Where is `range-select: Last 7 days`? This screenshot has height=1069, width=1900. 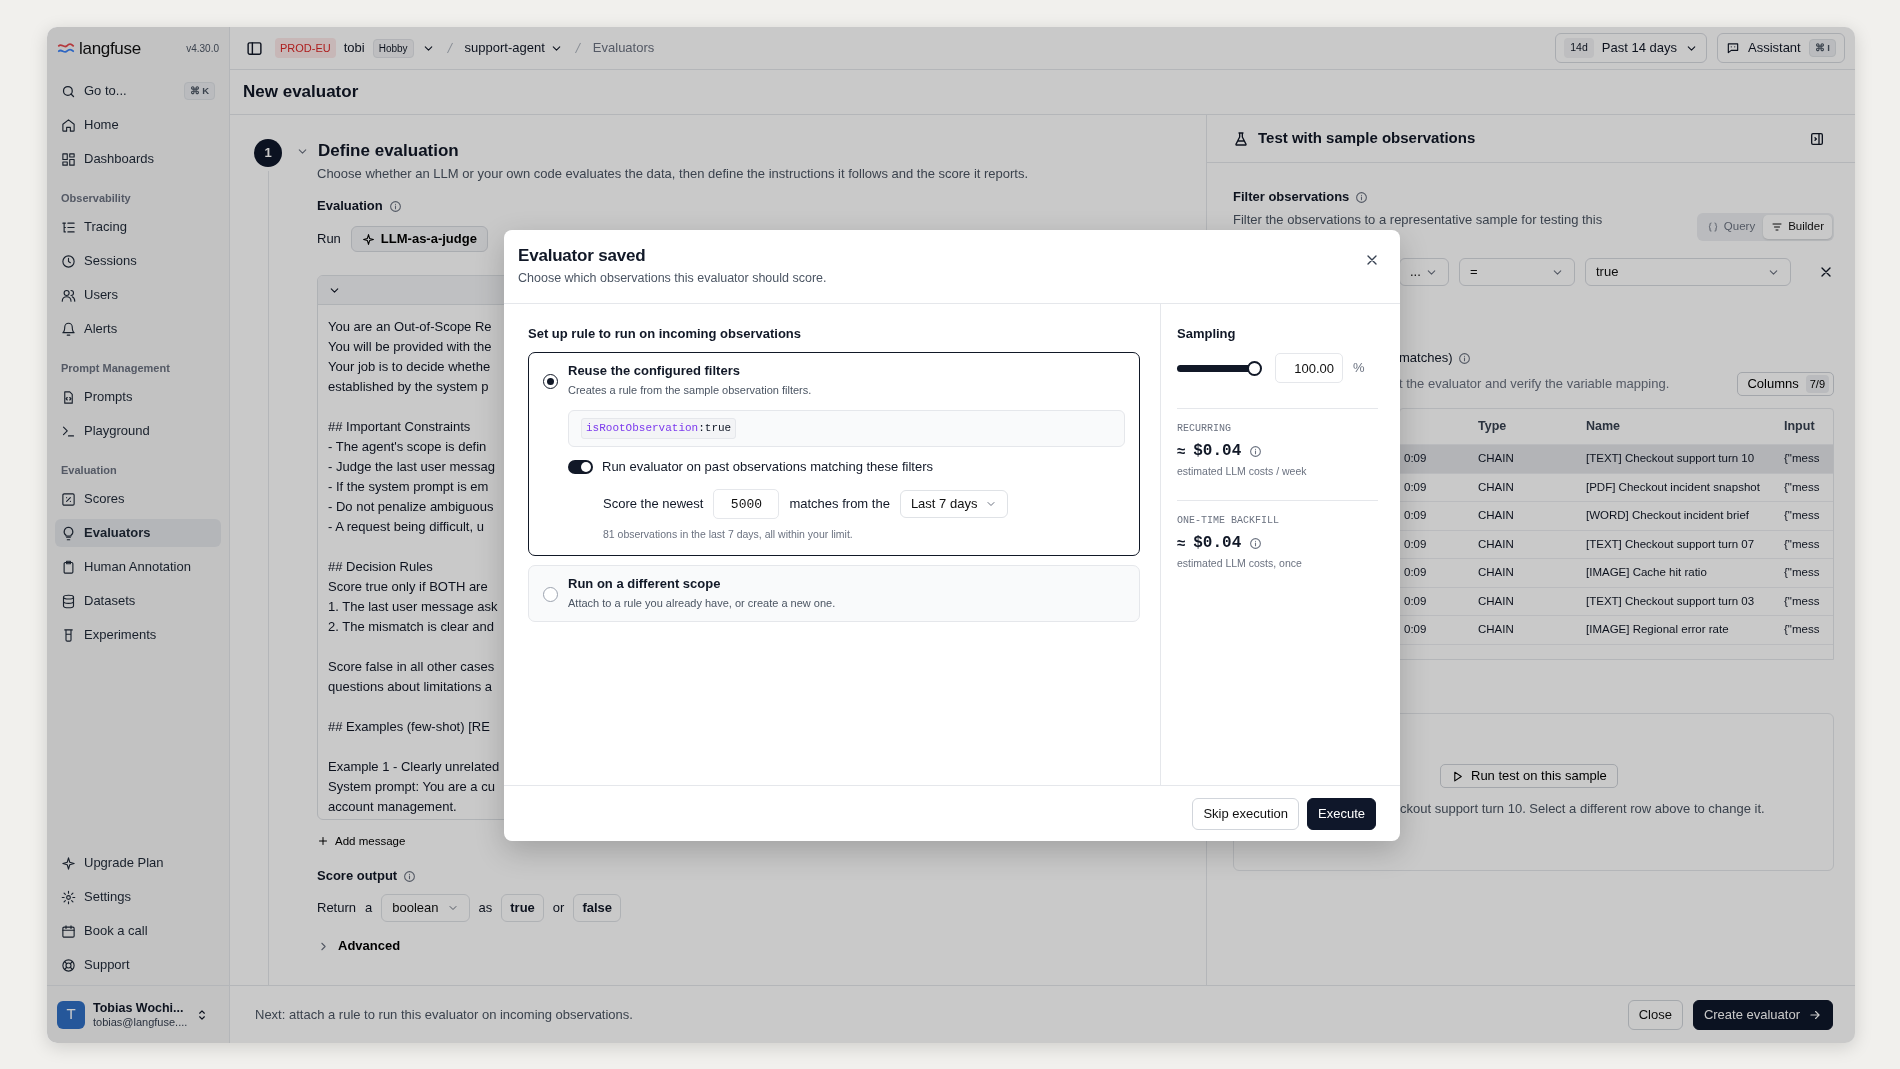
range-select: Last 7 days is located at coordinates (954, 504).